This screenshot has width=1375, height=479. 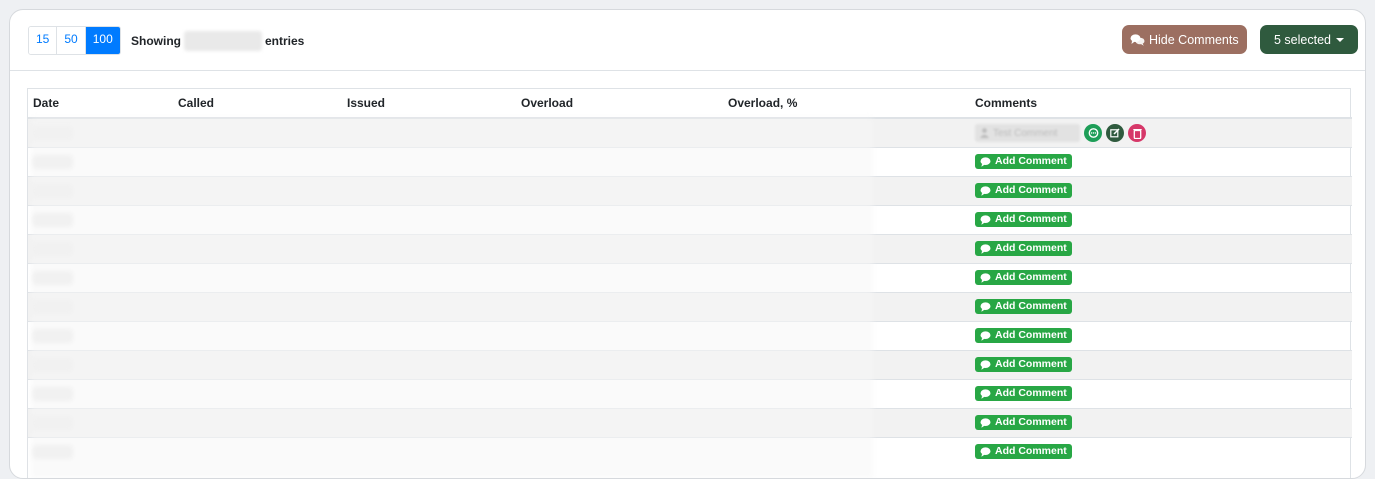 What do you see at coordinates (156, 40) in the screenshot?
I see `showing-prefix: Showing` at bounding box center [156, 40].